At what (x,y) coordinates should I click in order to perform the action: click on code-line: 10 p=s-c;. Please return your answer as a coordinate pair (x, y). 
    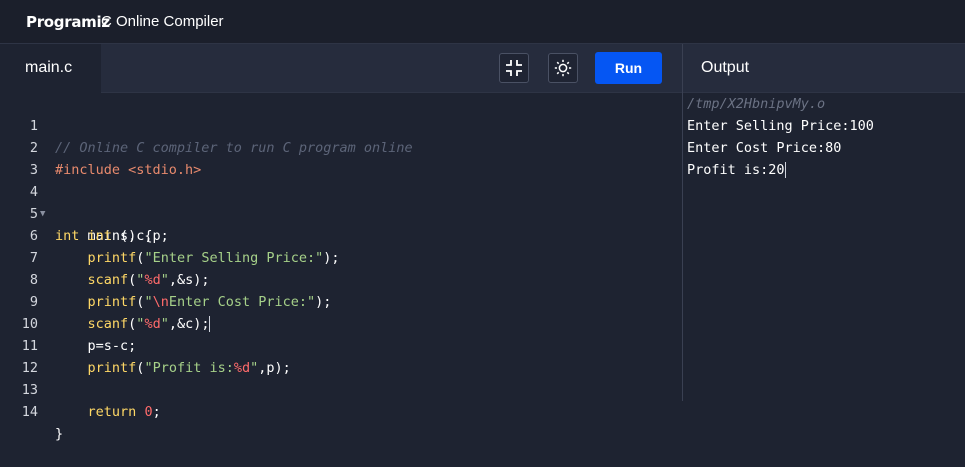
    Looking at the image, I should click on (341, 322).